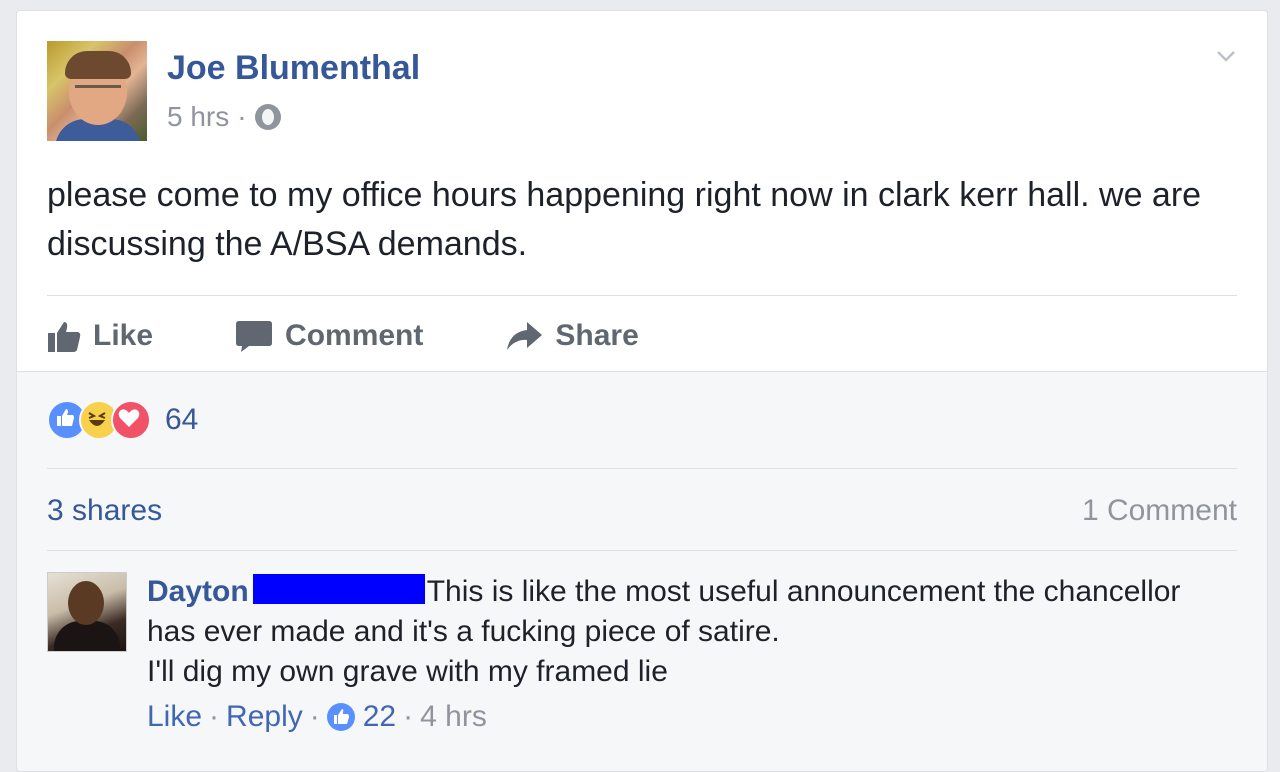 The height and width of the screenshot is (772, 1280). What do you see at coordinates (293, 68) in the screenshot?
I see `author-name: Joe Blumenthal` at bounding box center [293, 68].